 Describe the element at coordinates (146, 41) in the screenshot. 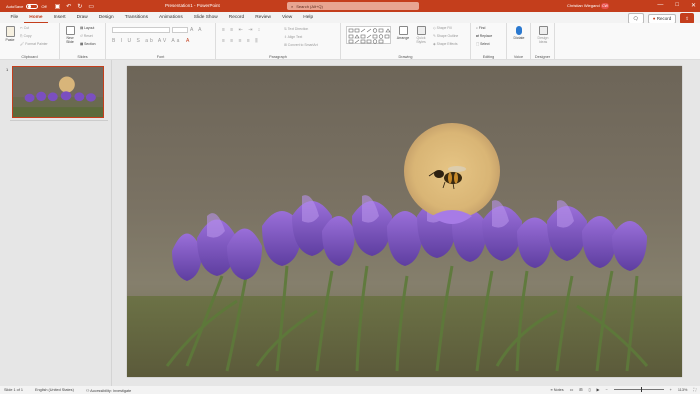

I see `font-format-row: B I U S ab AV Aa` at that location.